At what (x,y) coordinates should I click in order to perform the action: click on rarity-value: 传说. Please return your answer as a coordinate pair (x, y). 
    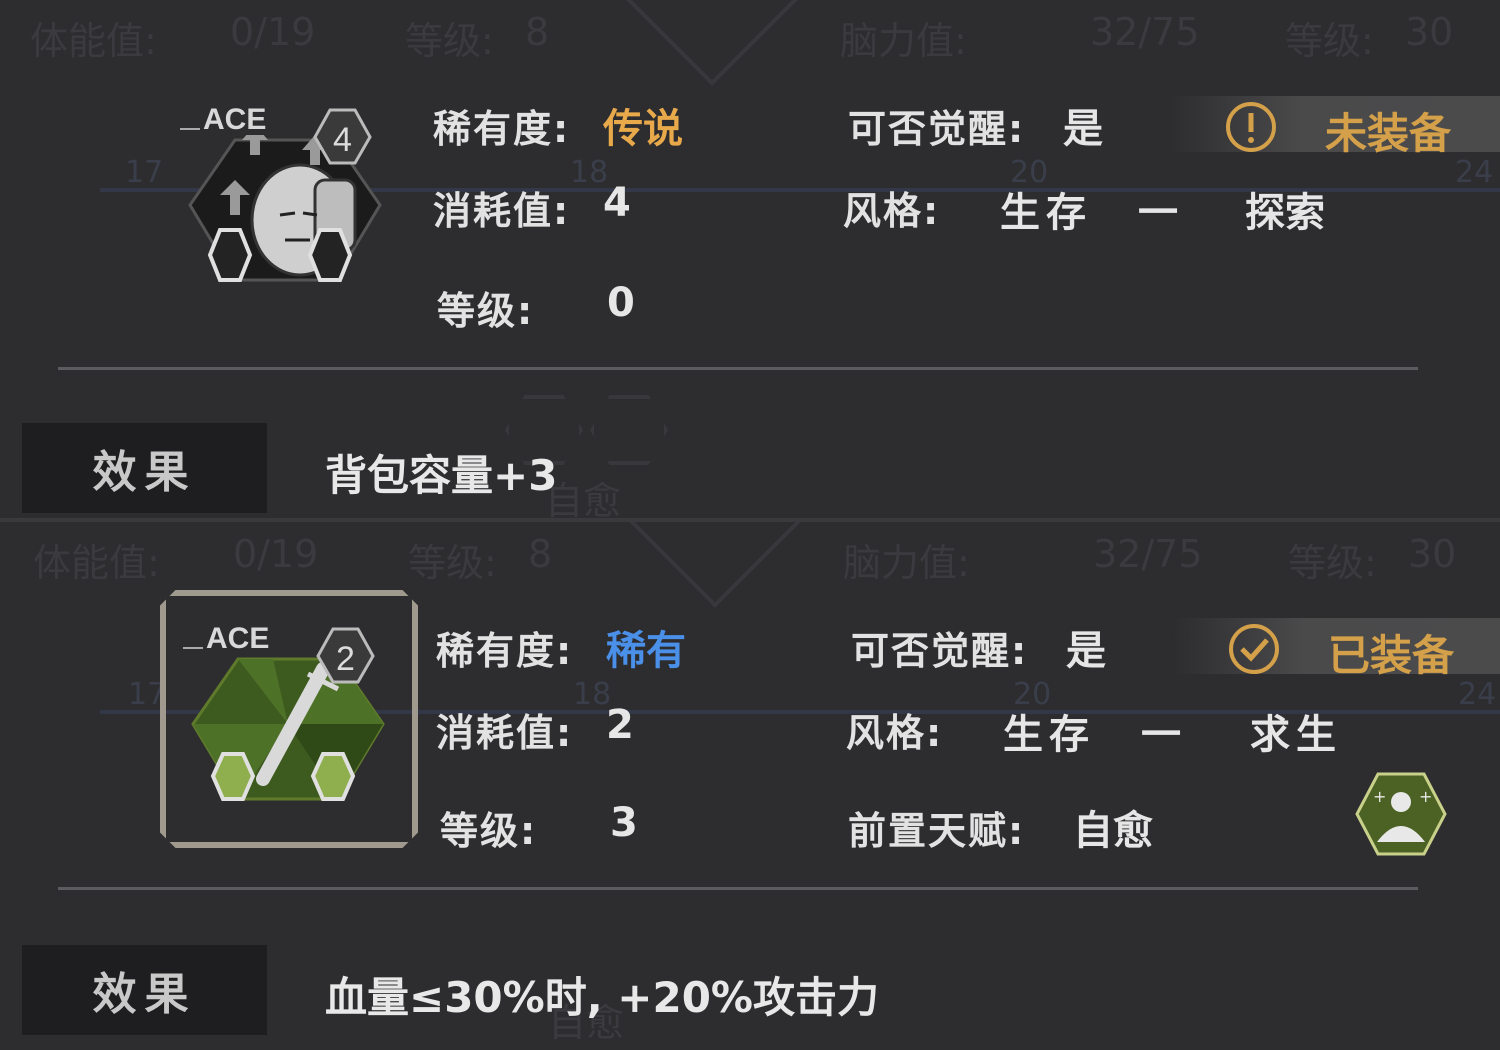
    Looking at the image, I should click on (643, 129).